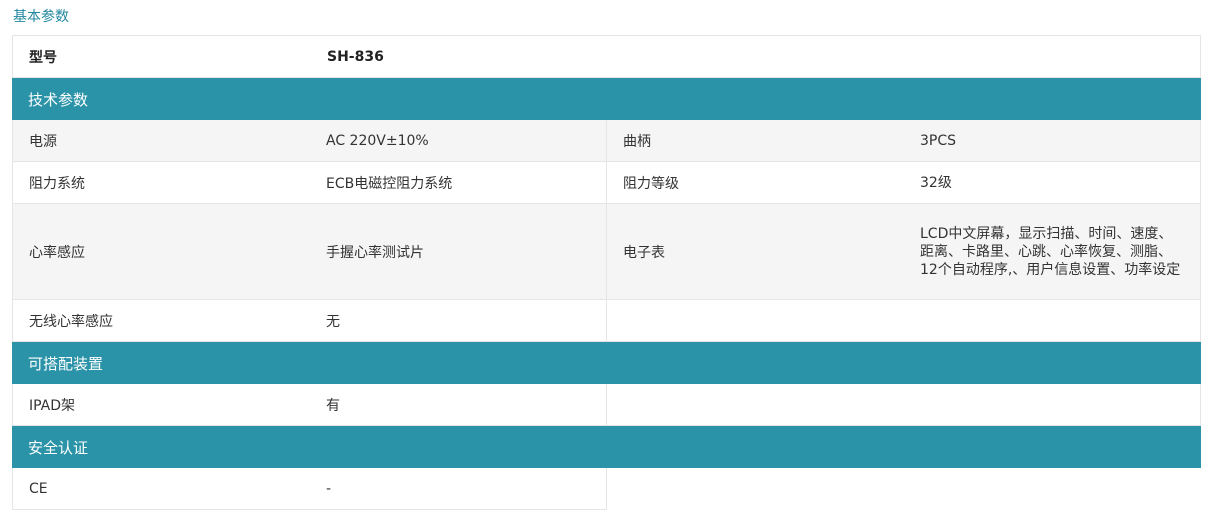 Image resolution: width=1212 pixels, height=522 pixels. I want to click on param-key: 心率感应, so click(161, 251).